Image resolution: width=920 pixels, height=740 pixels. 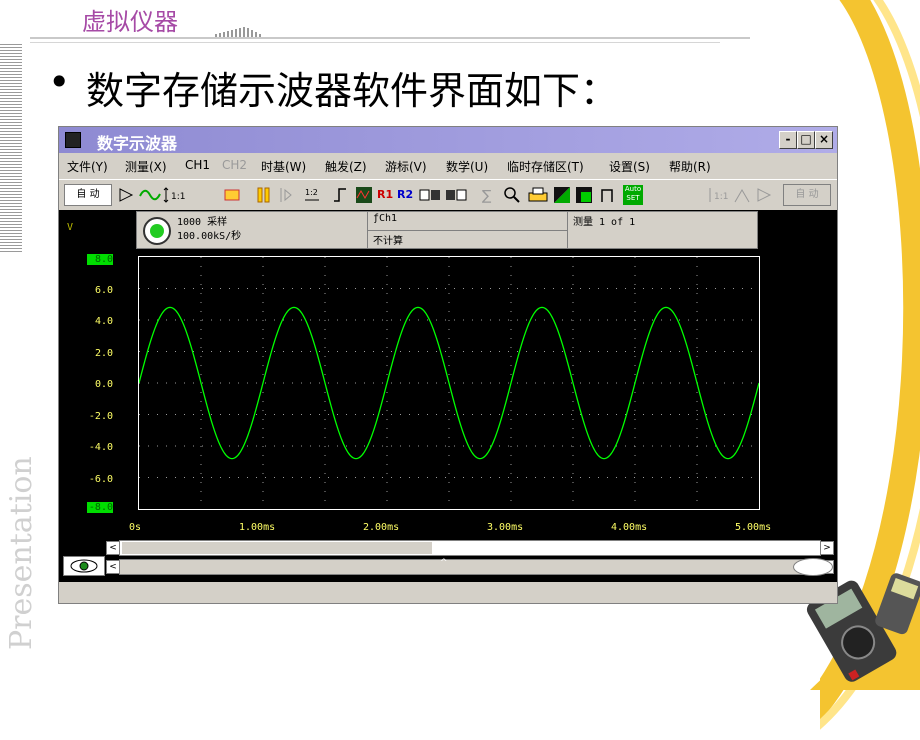 What do you see at coordinates (584, 195) in the screenshot?
I see `persist-icon` at bounding box center [584, 195].